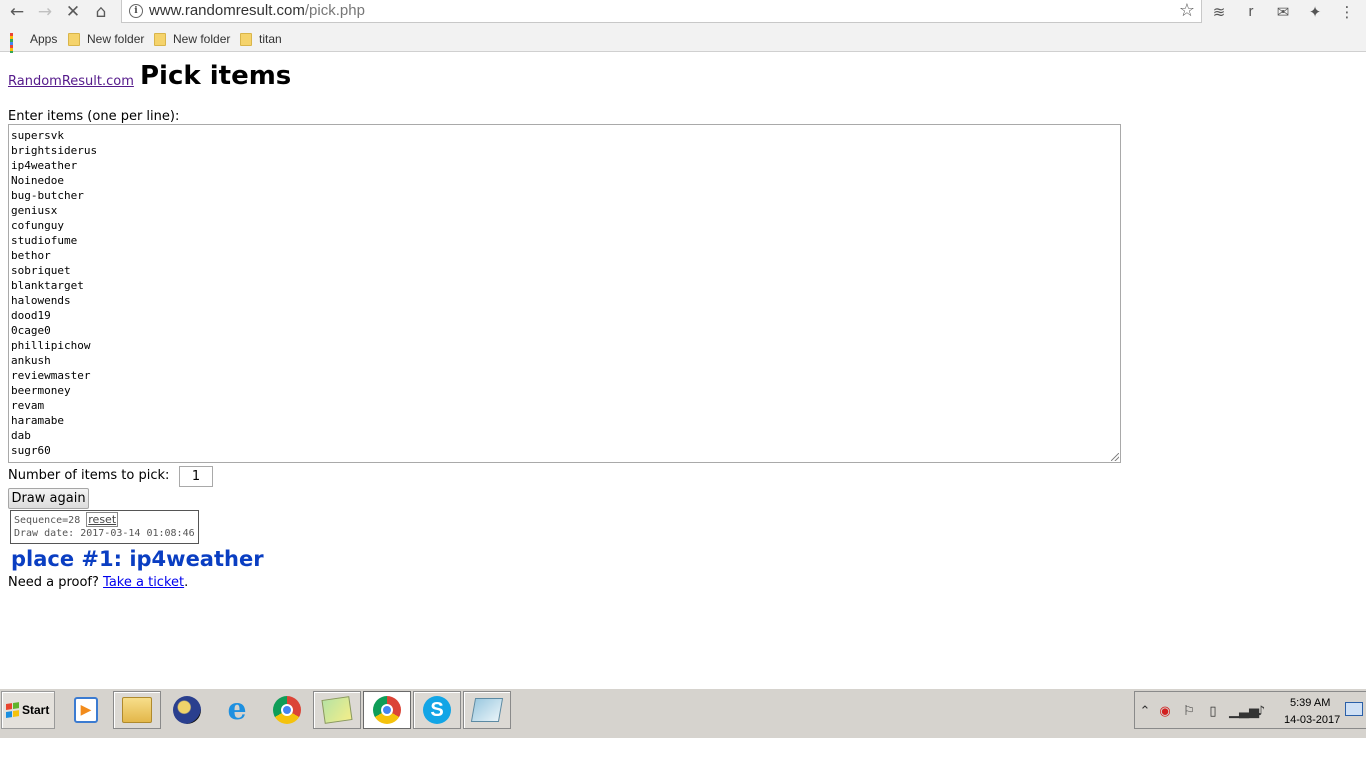  Describe the element at coordinates (192, 39) in the screenshot. I see `bookmark-new-folder-2: New folder` at that location.